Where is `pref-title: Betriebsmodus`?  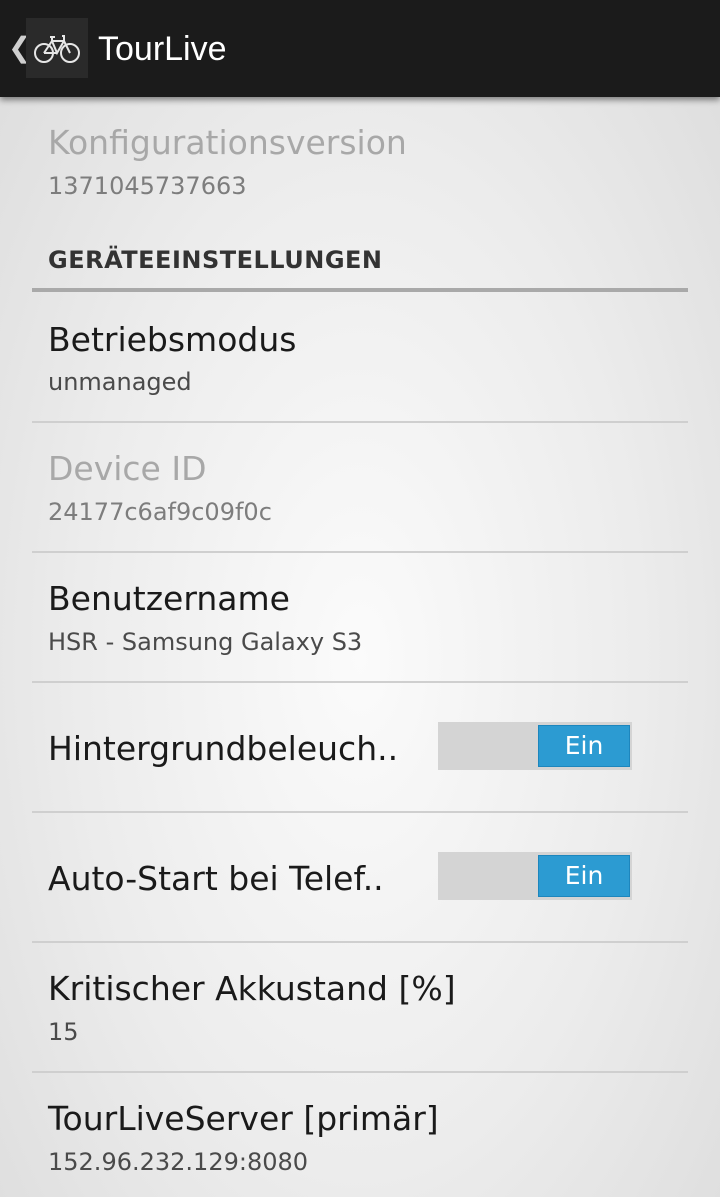 pref-title: Betriebsmodus is located at coordinates (172, 339).